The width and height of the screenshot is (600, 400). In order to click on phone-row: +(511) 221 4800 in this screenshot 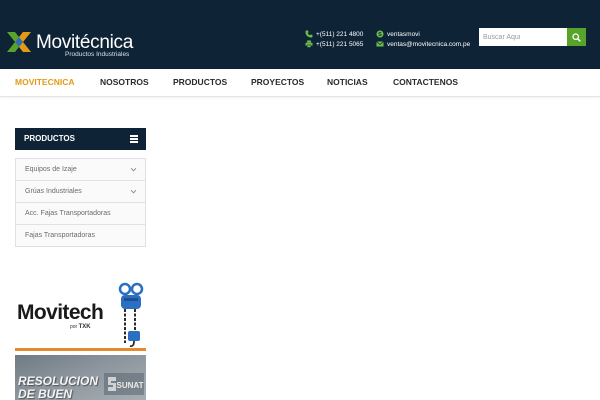, I will do `click(334, 34)`.